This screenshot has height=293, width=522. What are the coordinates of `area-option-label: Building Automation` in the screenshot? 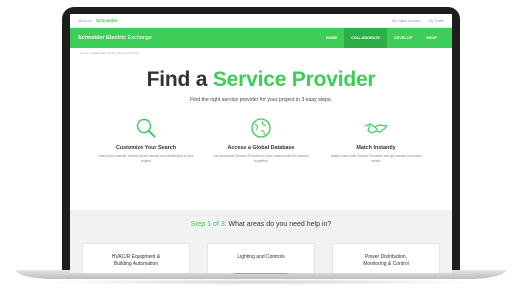 It's located at (136, 264).